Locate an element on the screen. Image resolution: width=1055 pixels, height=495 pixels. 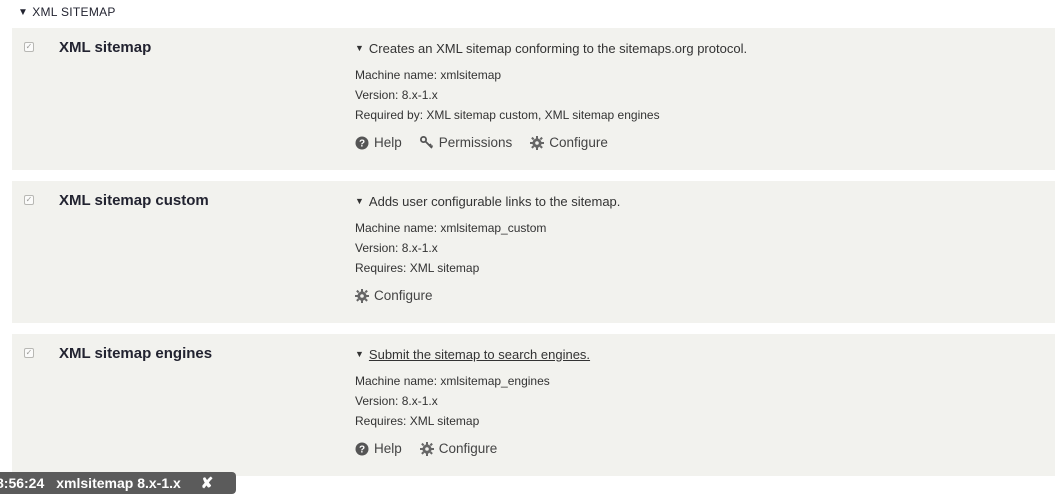
status-overlay-bar: 8:56:24 xmlsitemap 8.x-1.x ✘ is located at coordinates (118, 483).